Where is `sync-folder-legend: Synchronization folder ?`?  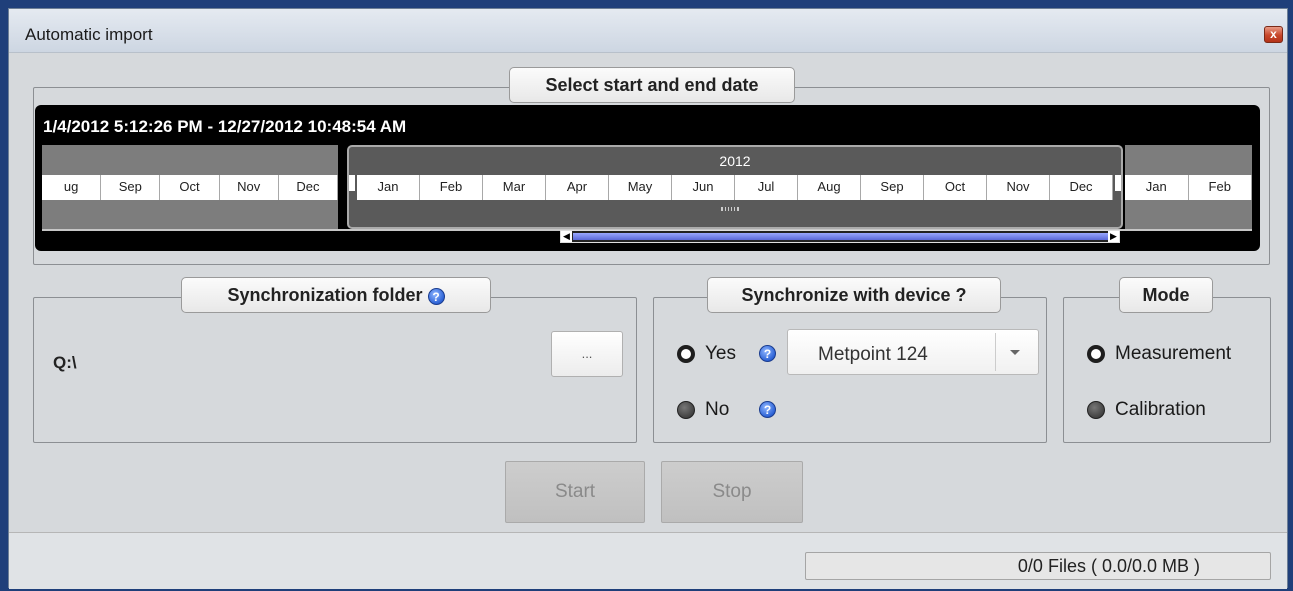 sync-folder-legend: Synchronization folder ? is located at coordinates (336, 295).